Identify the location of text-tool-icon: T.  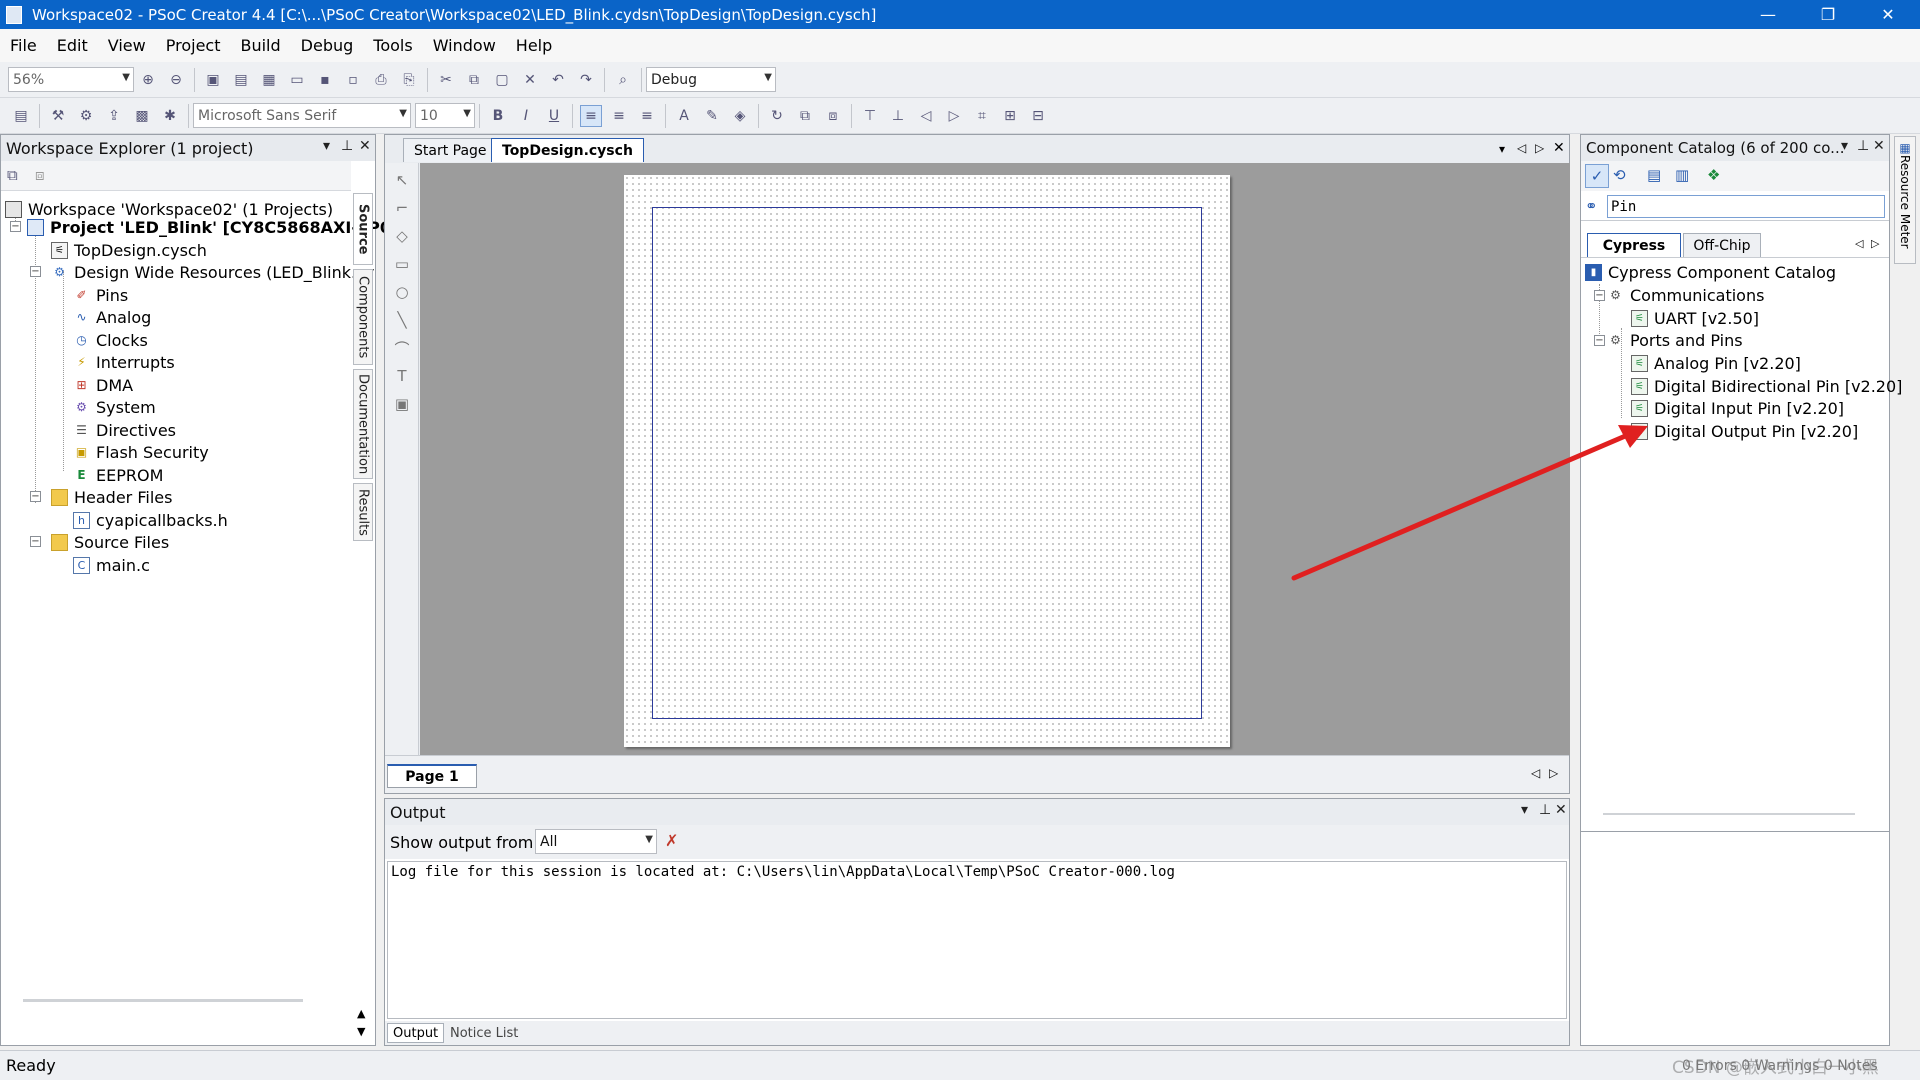
(402, 376).